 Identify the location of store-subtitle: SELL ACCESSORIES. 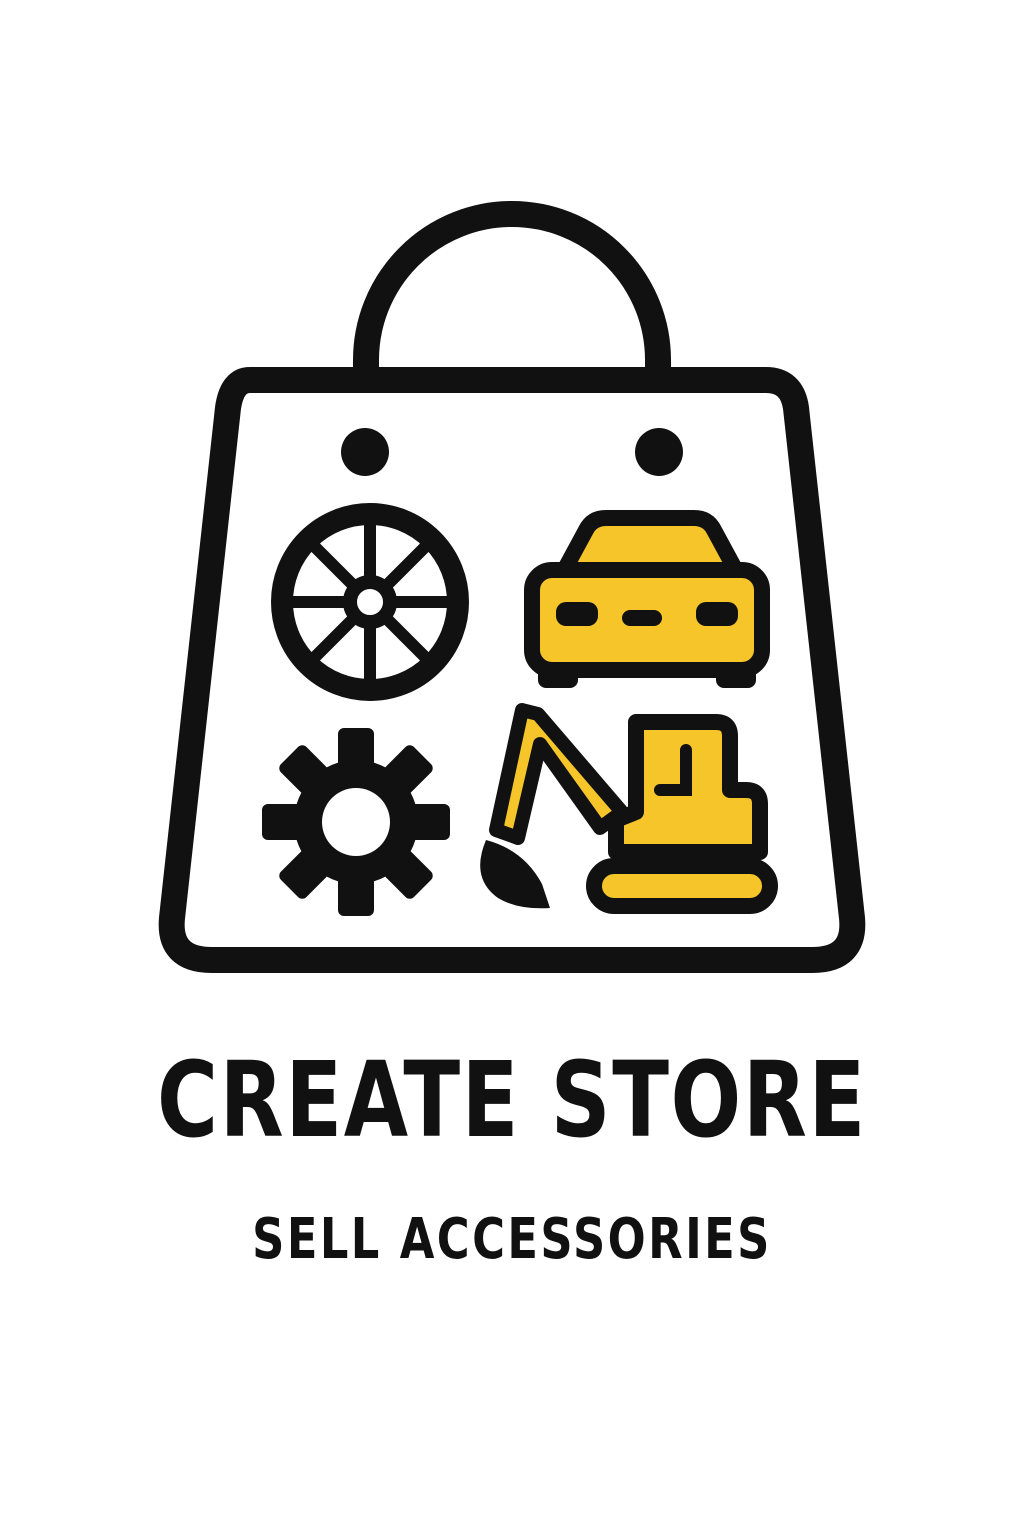
(512, 1239).